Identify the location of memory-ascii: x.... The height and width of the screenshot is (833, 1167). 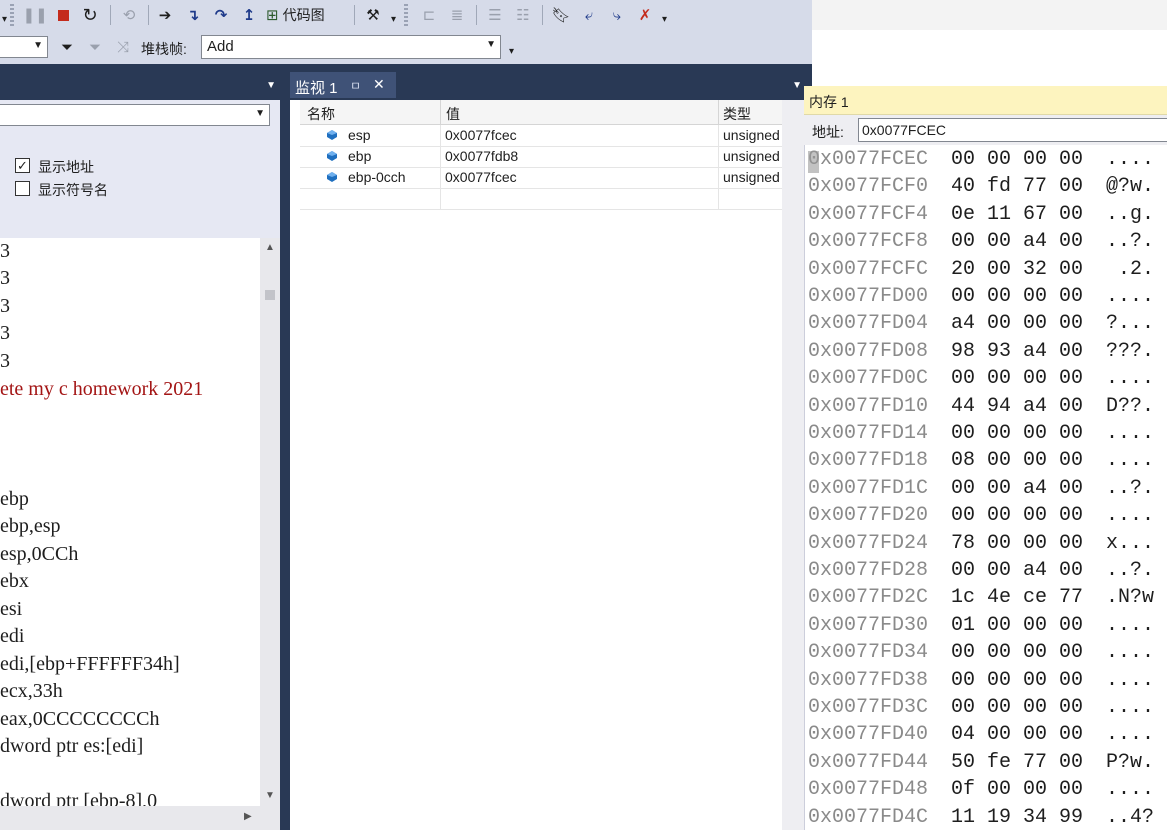
(1130, 543).